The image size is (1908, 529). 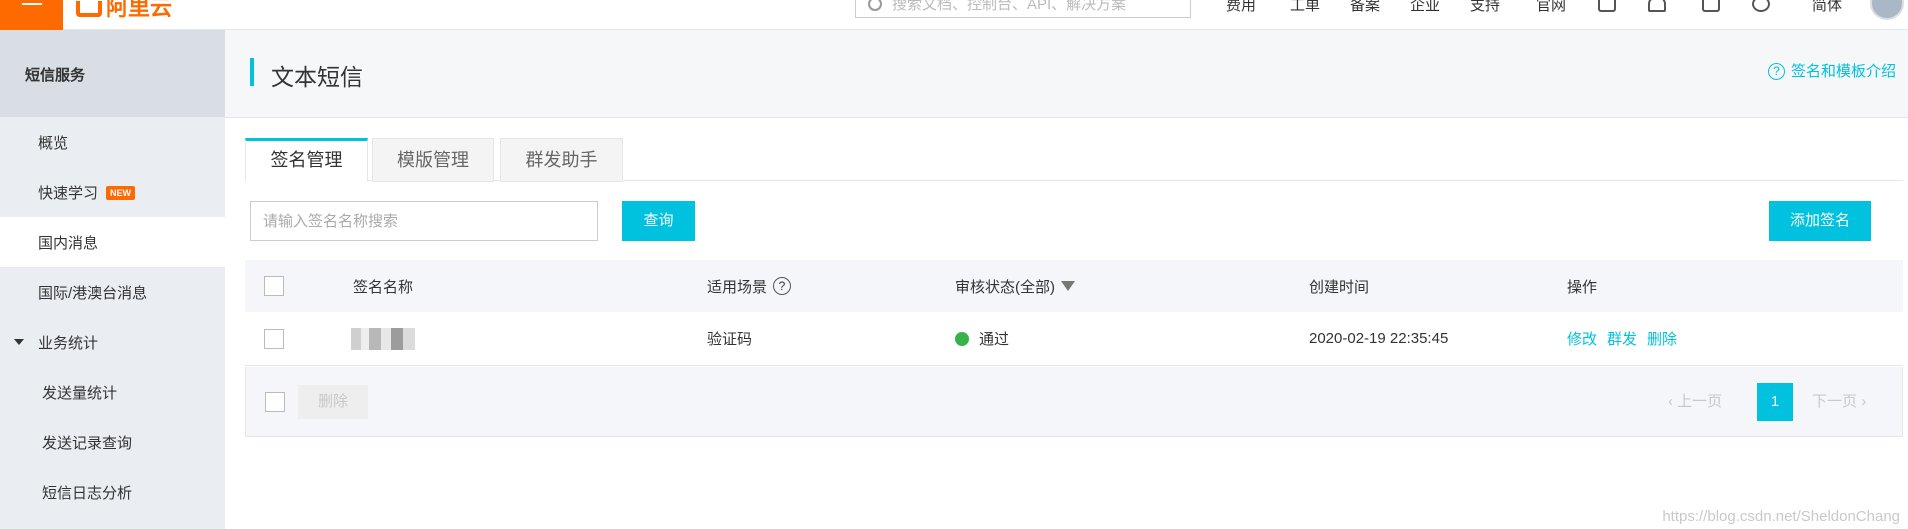 What do you see at coordinates (1662, 338) in the screenshot?
I see `delete-link: 删除` at bounding box center [1662, 338].